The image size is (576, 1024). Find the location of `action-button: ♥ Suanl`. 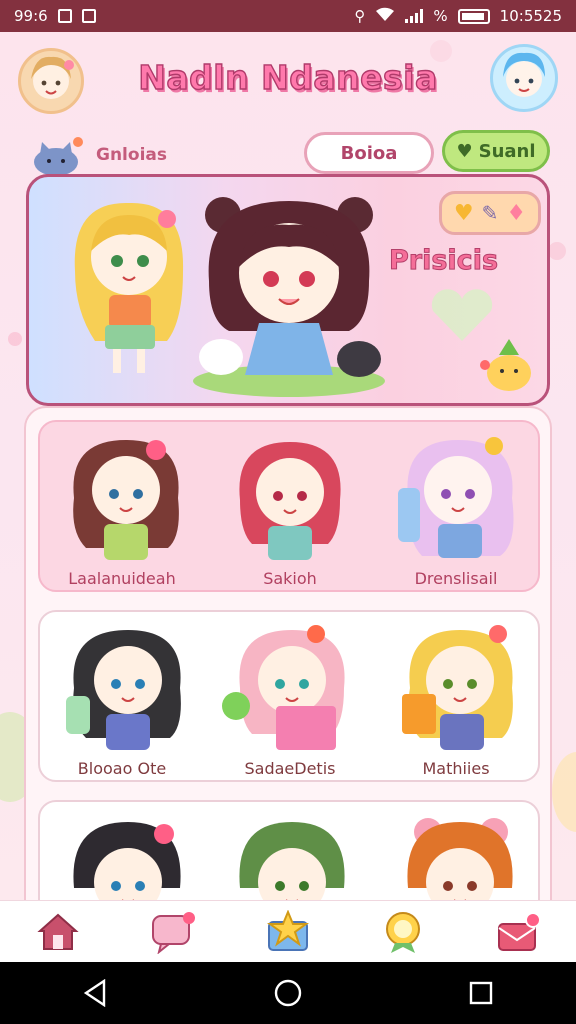

action-button: ♥ Suanl is located at coordinates (496, 151).